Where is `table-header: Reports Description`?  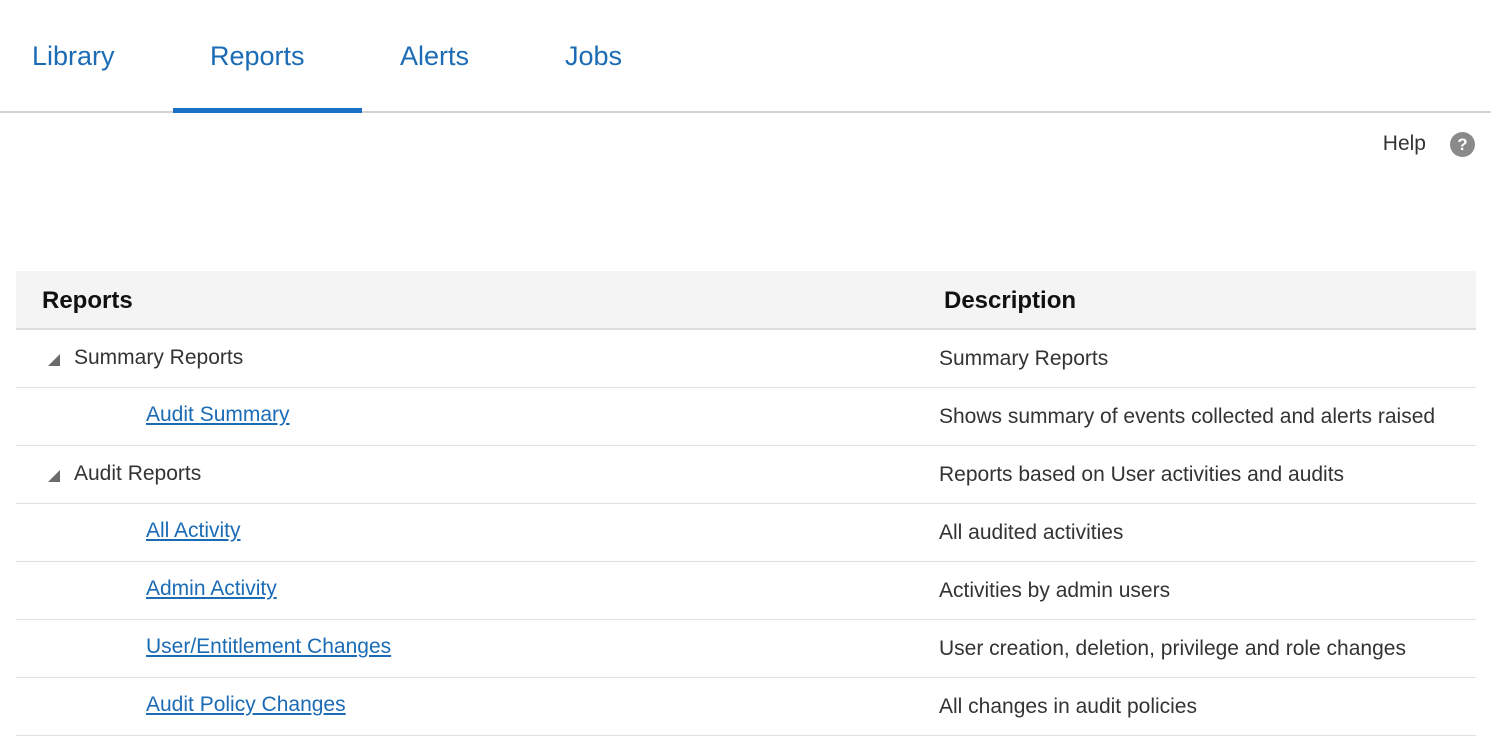 table-header: Reports Description is located at coordinates (746, 300).